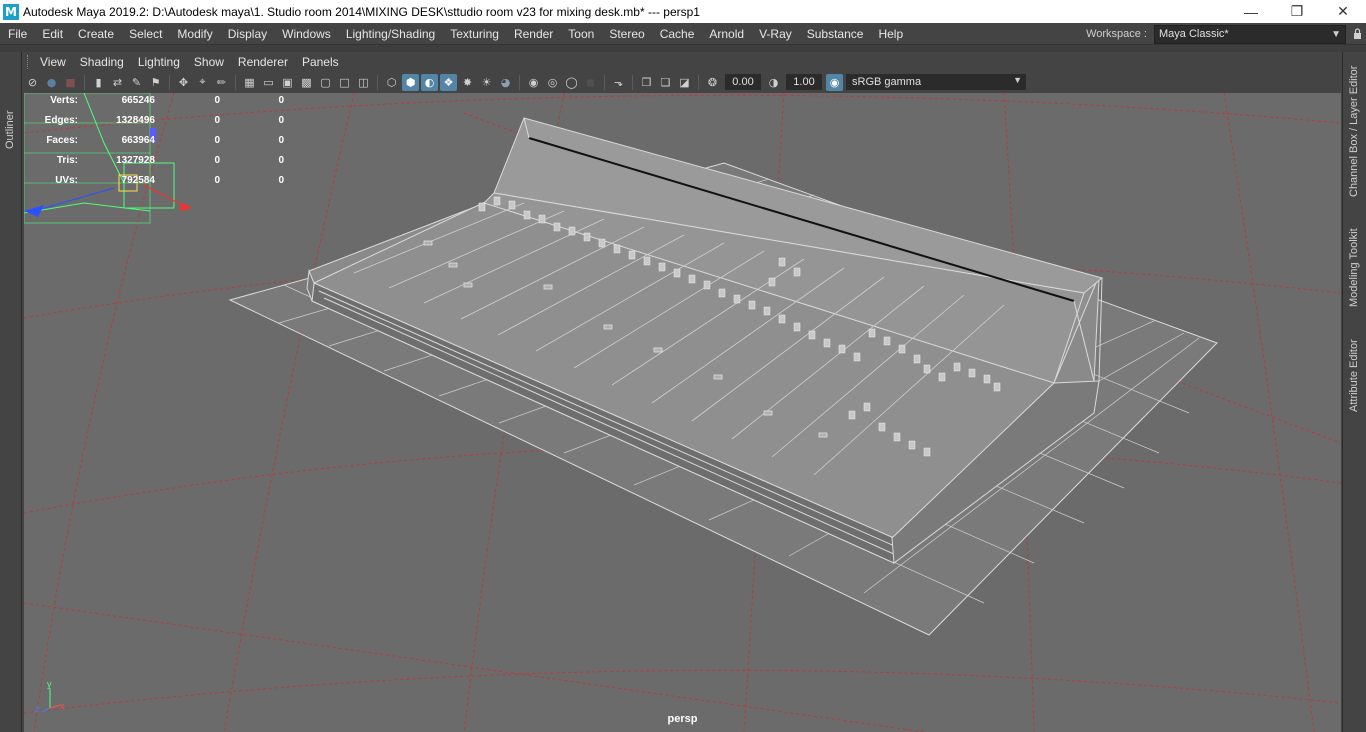  What do you see at coordinates (74, 199) in the screenshot?
I see `manipulator-axis-line` at bounding box center [74, 199].